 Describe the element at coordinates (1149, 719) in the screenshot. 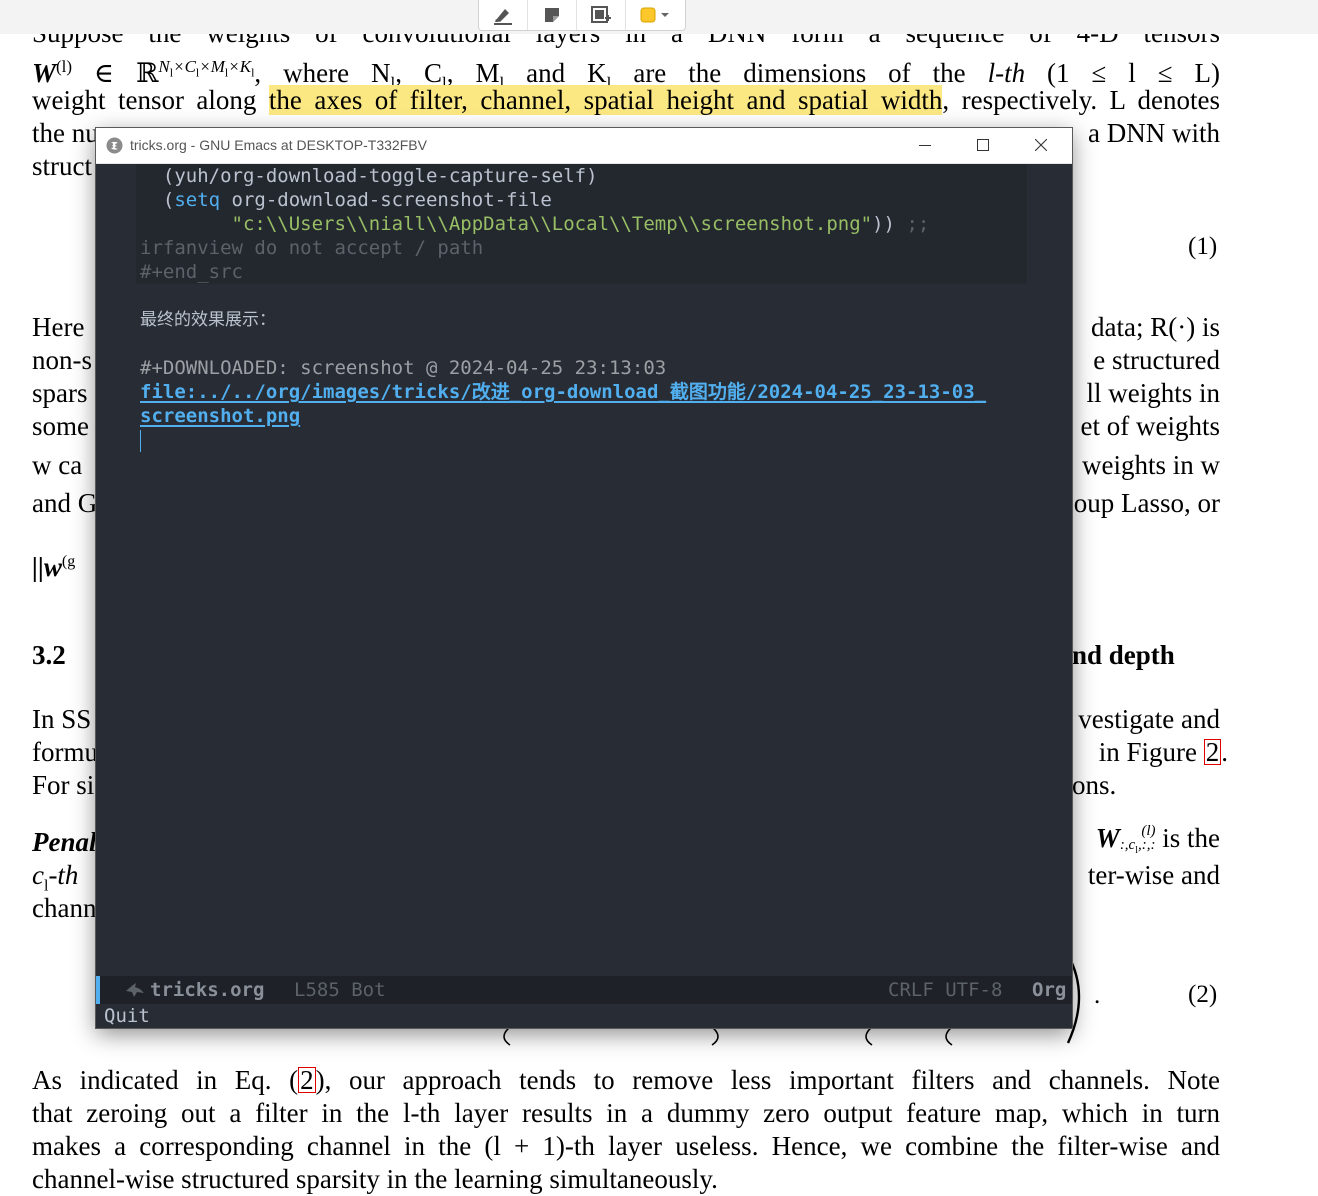

I see `pdf-line-fragment: vestigate and` at that location.